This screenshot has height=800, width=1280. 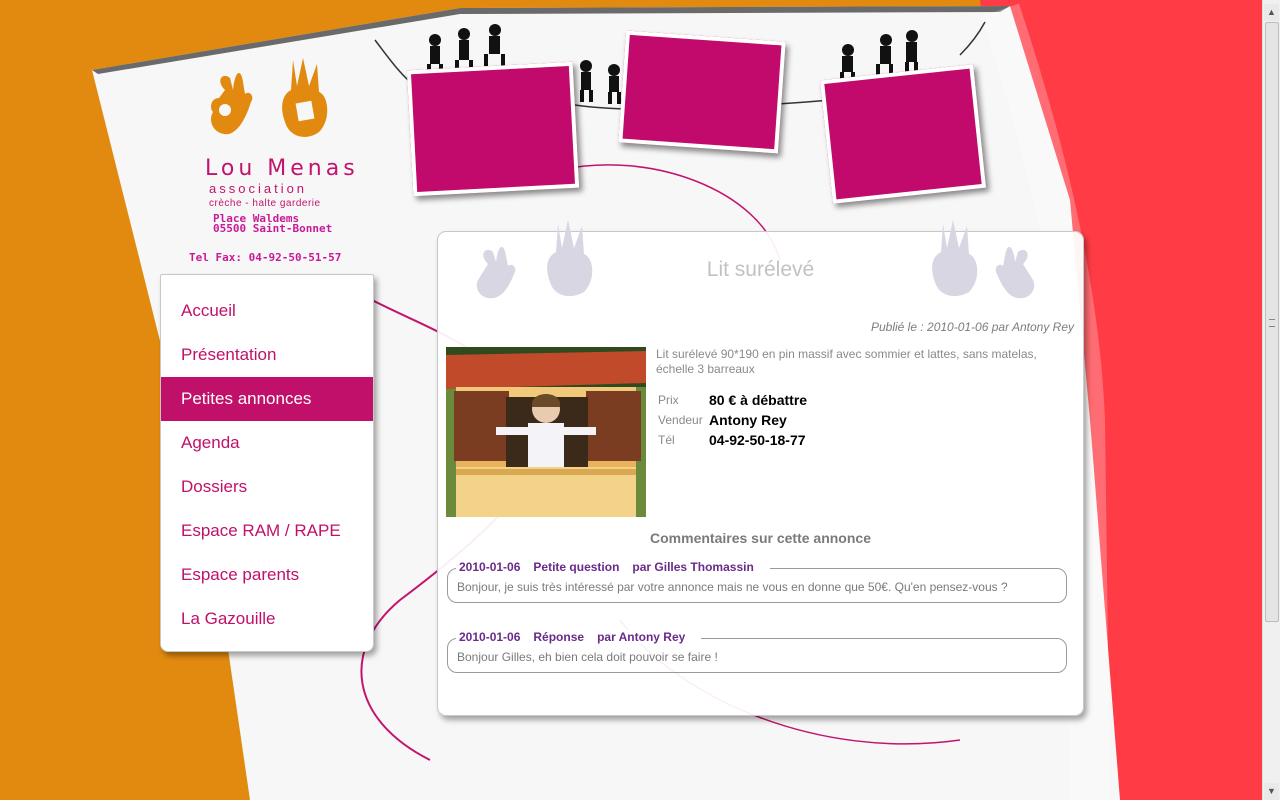 What do you see at coordinates (267, 311) in the screenshot?
I see `nav-item-accueil: Accueil` at bounding box center [267, 311].